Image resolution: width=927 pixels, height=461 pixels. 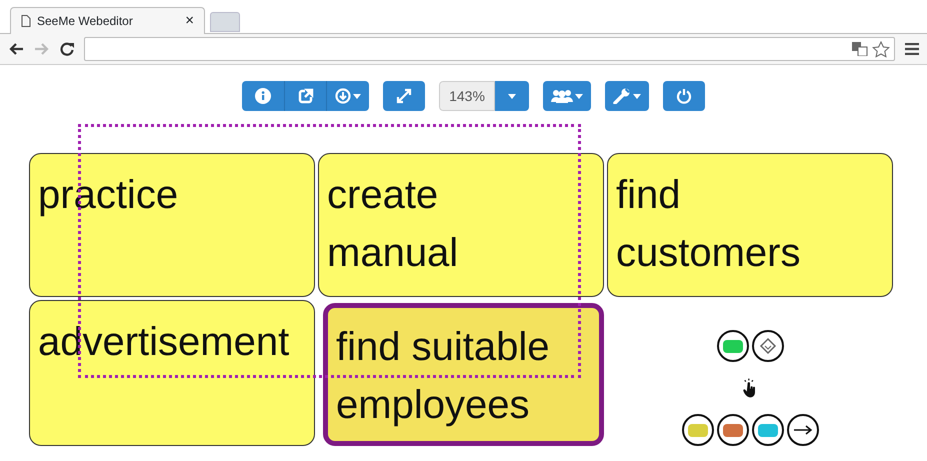 What do you see at coordinates (912, 49) in the screenshot?
I see `menu-icon` at bounding box center [912, 49].